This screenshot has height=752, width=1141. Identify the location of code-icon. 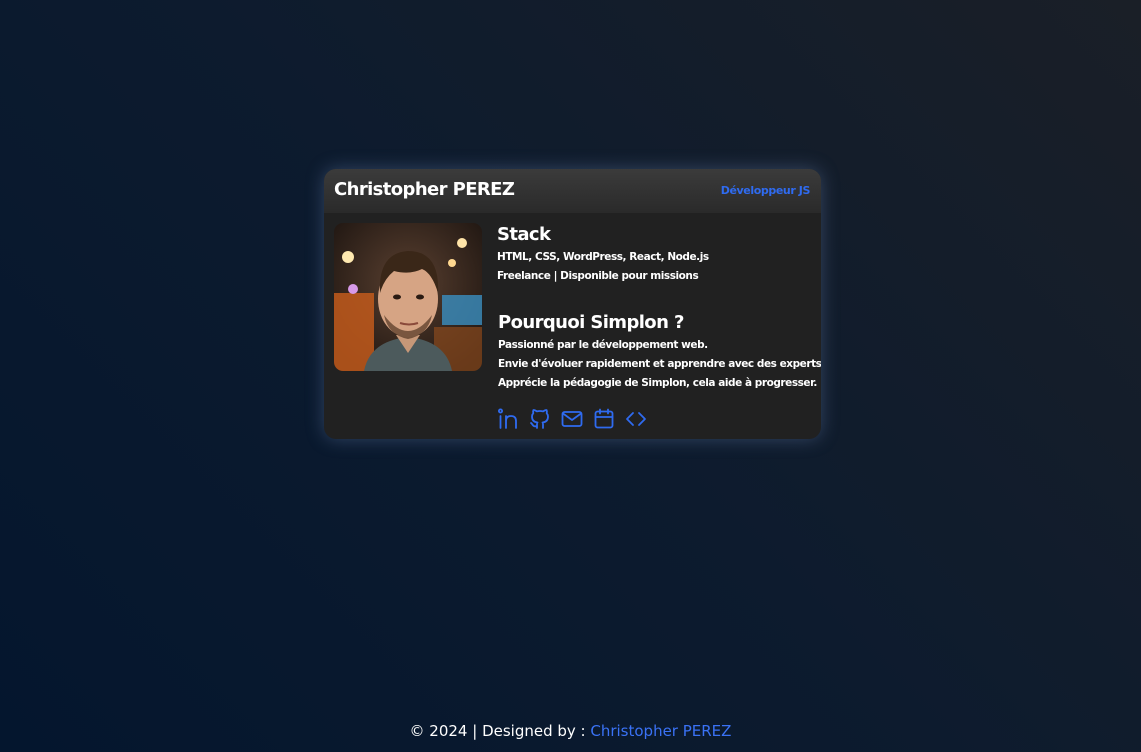
(636, 419).